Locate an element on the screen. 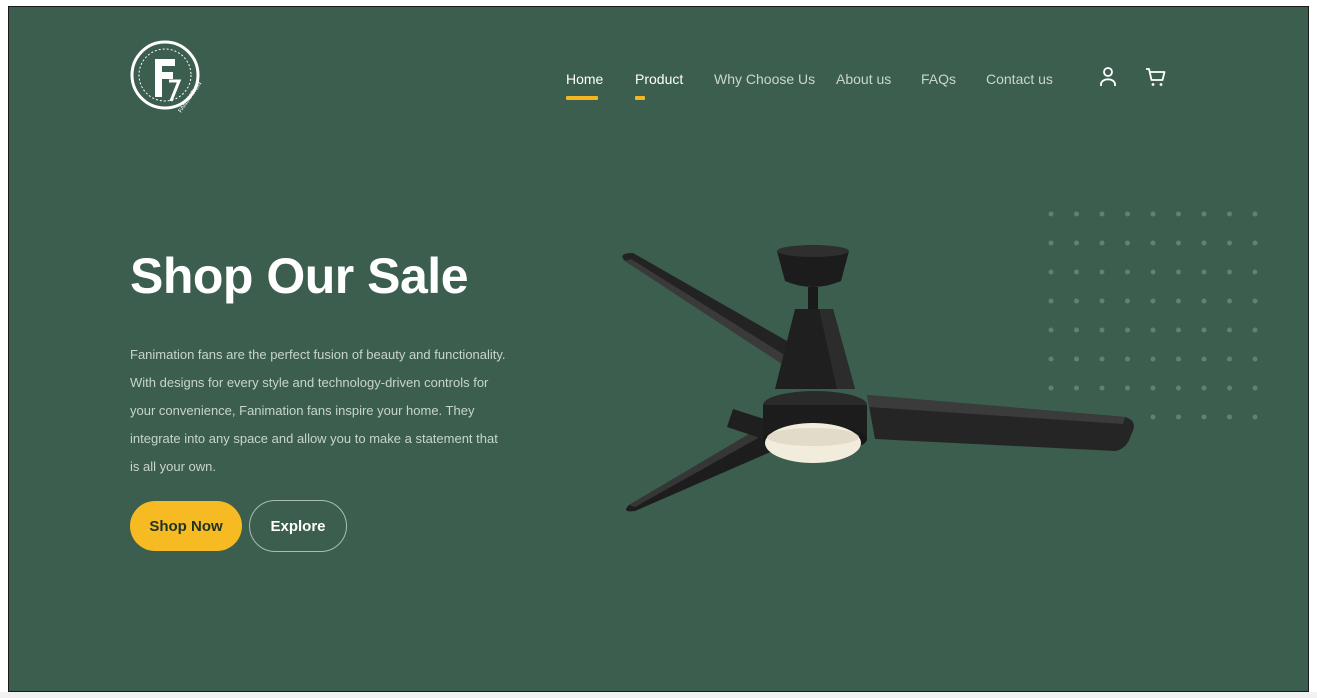 This screenshot has height=698, width=1317. shop-now-button: Shop Now is located at coordinates (186, 526).